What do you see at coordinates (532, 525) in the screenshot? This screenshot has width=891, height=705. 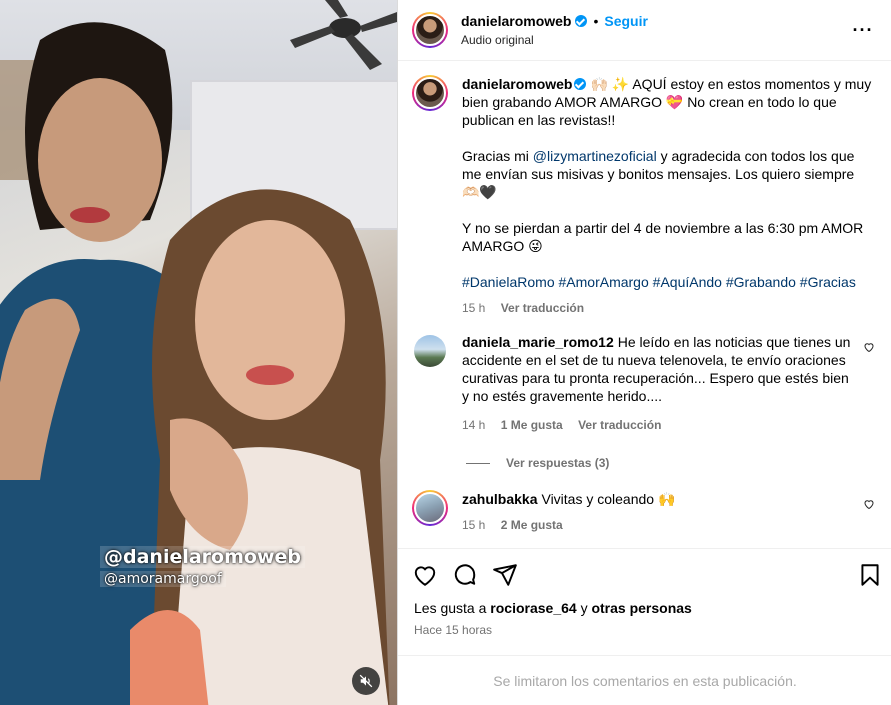 I see `comment-likes: 2 Me gusta` at bounding box center [532, 525].